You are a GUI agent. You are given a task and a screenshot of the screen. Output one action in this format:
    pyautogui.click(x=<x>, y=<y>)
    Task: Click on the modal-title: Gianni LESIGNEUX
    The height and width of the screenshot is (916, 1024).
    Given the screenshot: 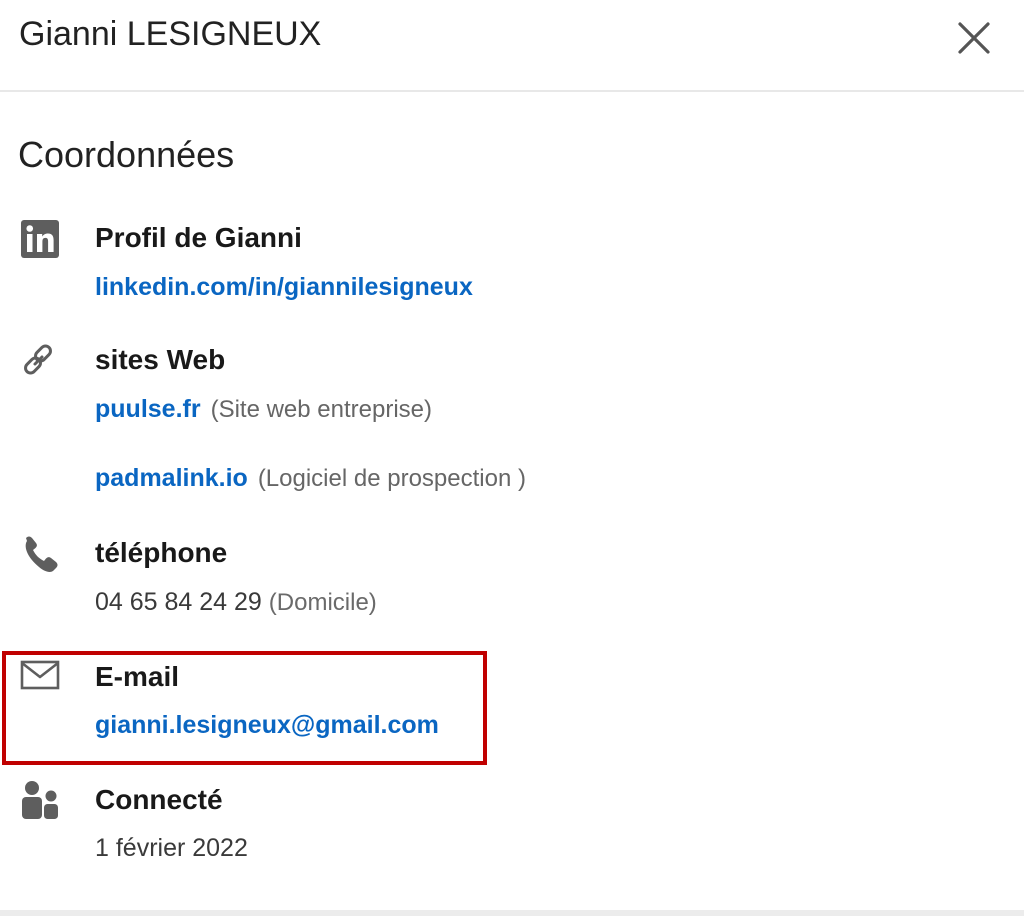 What is the action you would take?
    pyautogui.click(x=170, y=34)
    